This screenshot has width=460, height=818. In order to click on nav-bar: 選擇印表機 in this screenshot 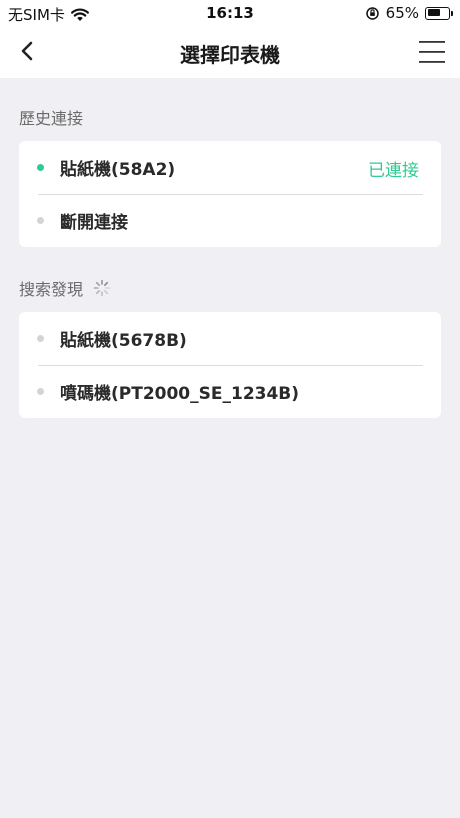, I will do `click(230, 52)`.